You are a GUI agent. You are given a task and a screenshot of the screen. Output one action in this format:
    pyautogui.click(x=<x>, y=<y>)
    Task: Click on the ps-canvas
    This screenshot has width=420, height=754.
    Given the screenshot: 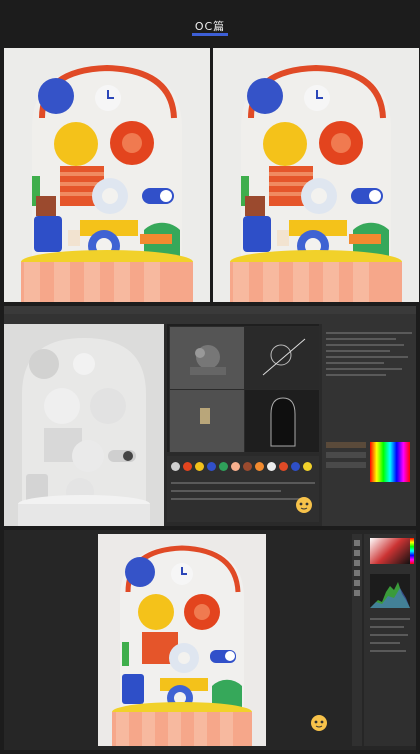 What is the action you would take?
    pyautogui.click(x=182, y=640)
    